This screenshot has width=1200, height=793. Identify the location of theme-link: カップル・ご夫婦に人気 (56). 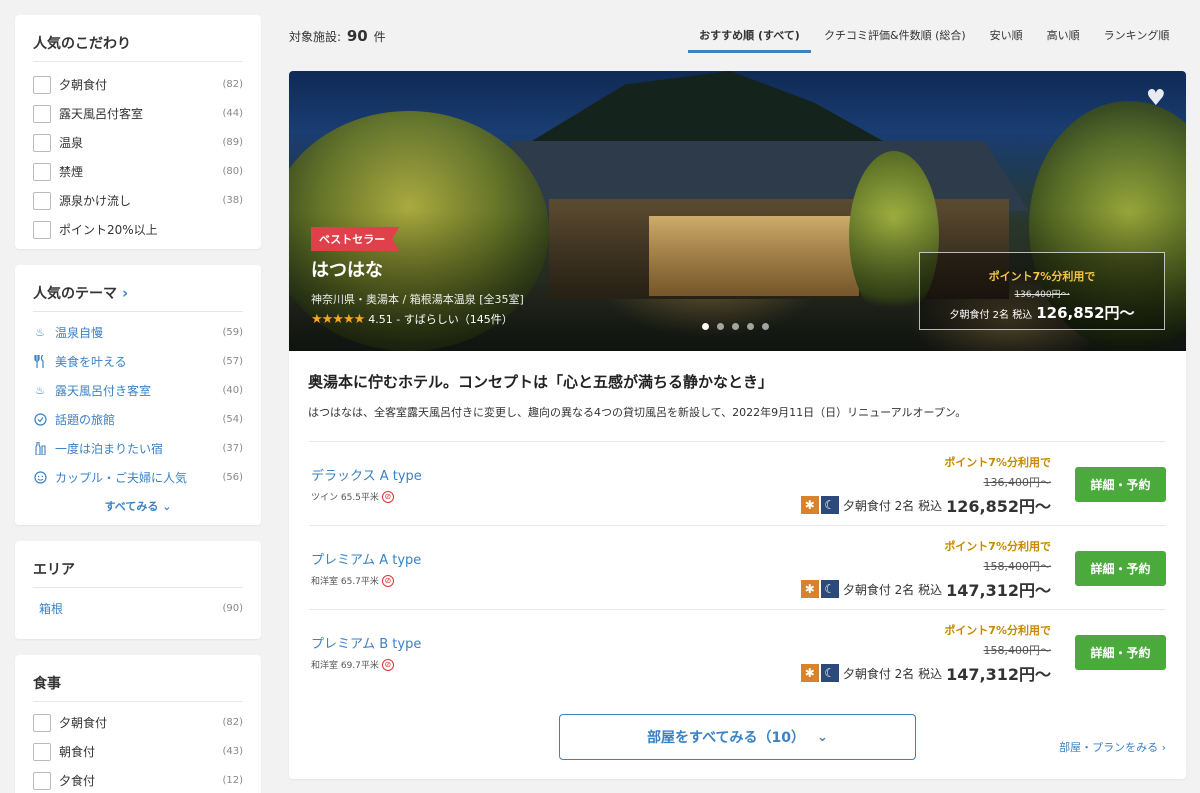
(138, 477).